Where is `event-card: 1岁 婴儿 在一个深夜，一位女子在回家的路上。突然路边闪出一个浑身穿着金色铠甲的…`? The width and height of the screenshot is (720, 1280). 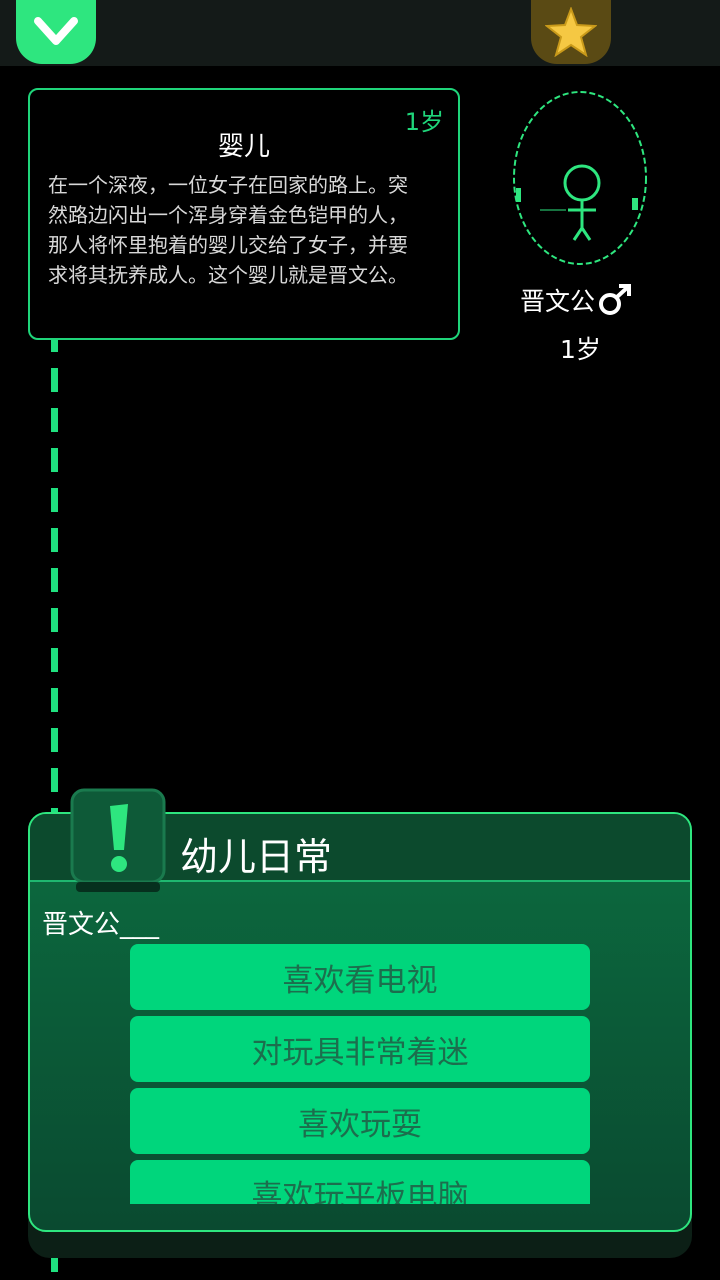 event-card: 1岁 婴儿 在一个深夜，一位女子在回家的路上。突然路边闪出一个浑身穿着金色铠甲的… is located at coordinates (244, 214).